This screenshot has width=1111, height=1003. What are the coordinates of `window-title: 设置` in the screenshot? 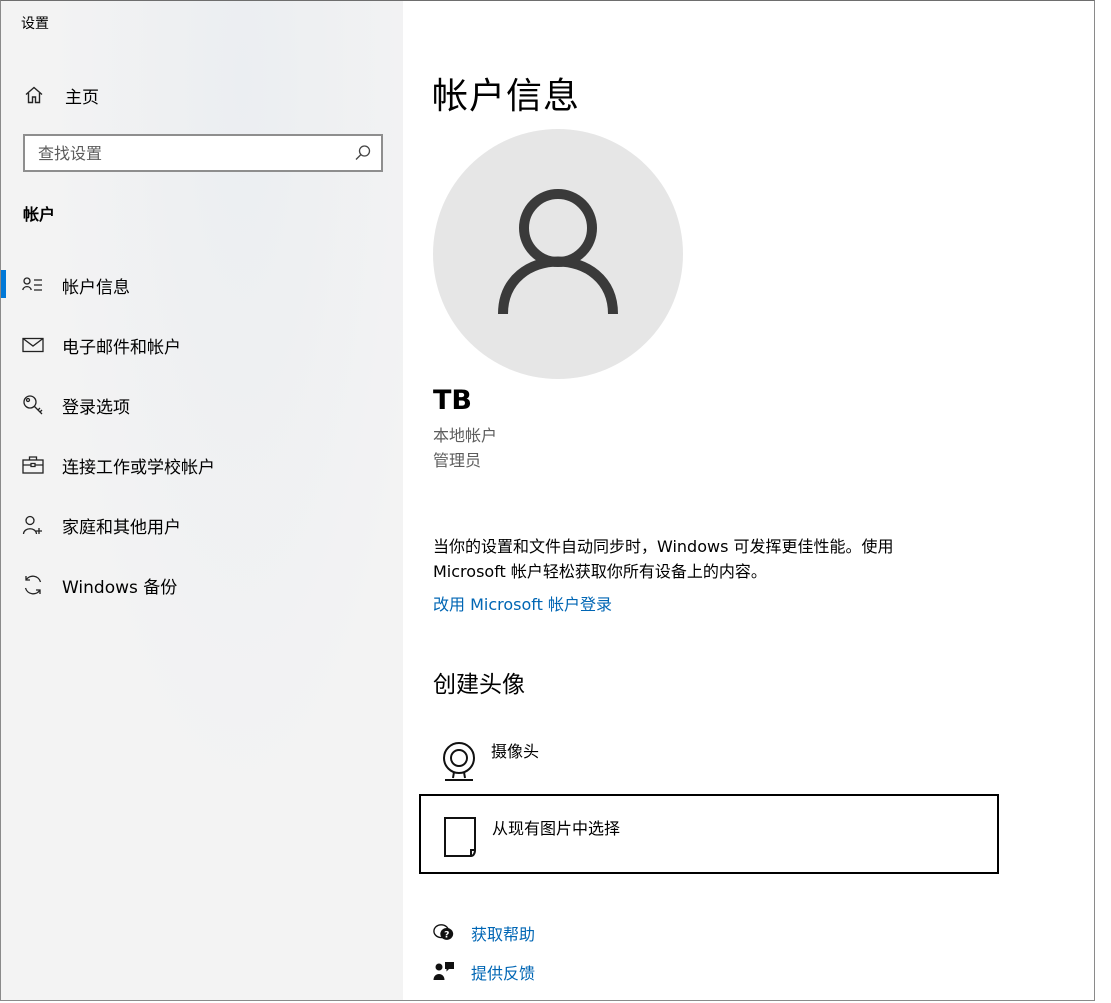 It's located at (35, 24).